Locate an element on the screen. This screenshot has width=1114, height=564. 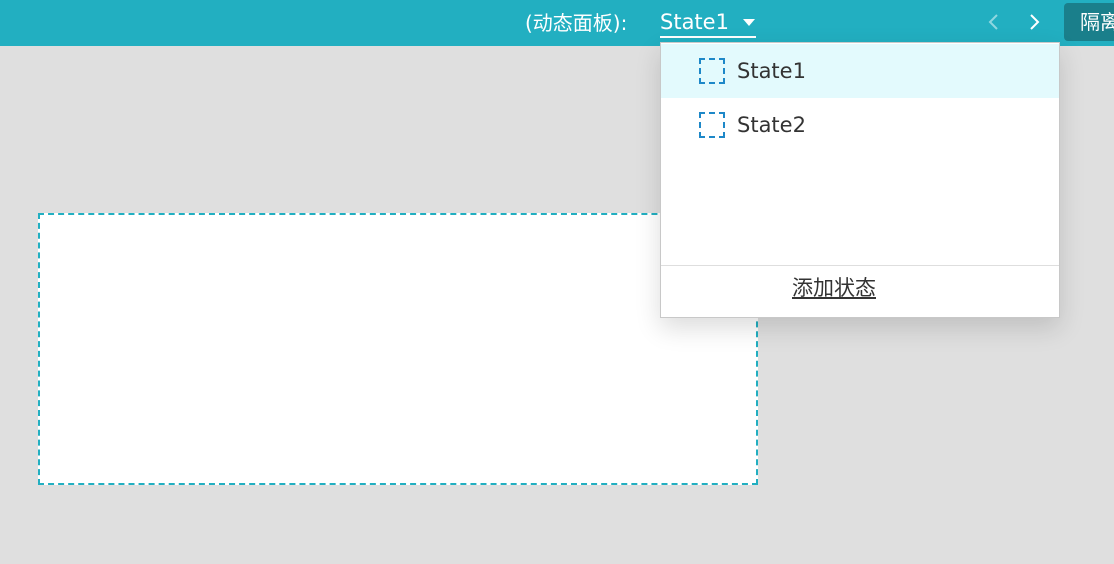
state-select: State1 is located at coordinates (708, 22).